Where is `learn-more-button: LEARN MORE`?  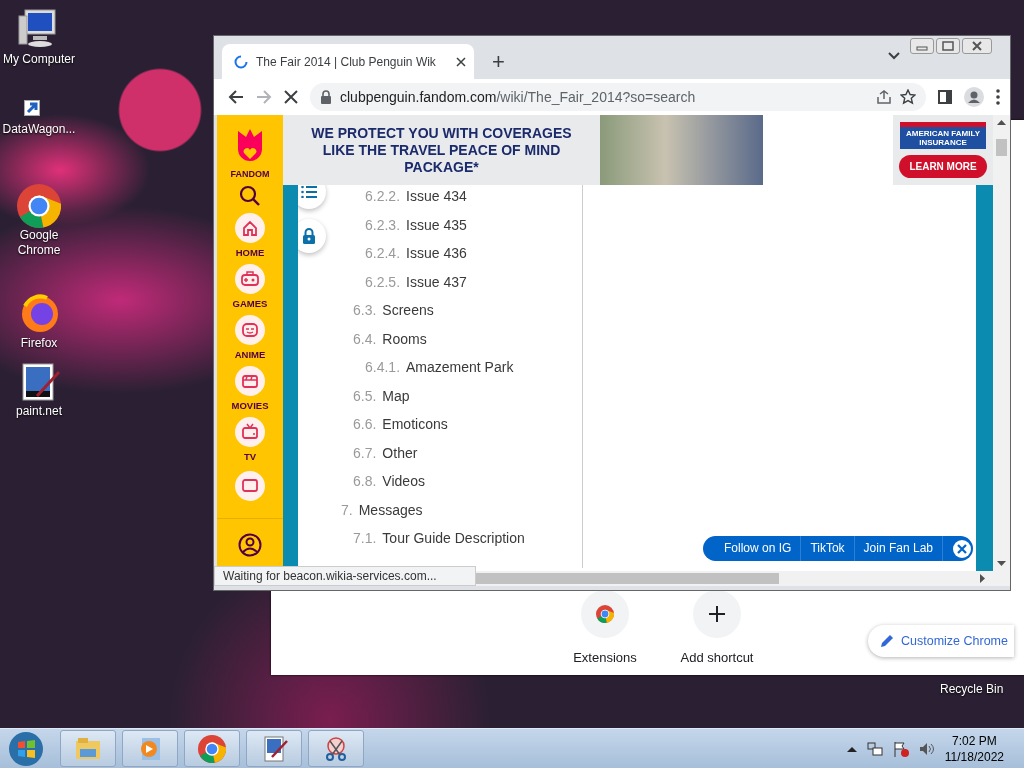
learn-more-button: LEARN MORE is located at coordinates (943, 166).